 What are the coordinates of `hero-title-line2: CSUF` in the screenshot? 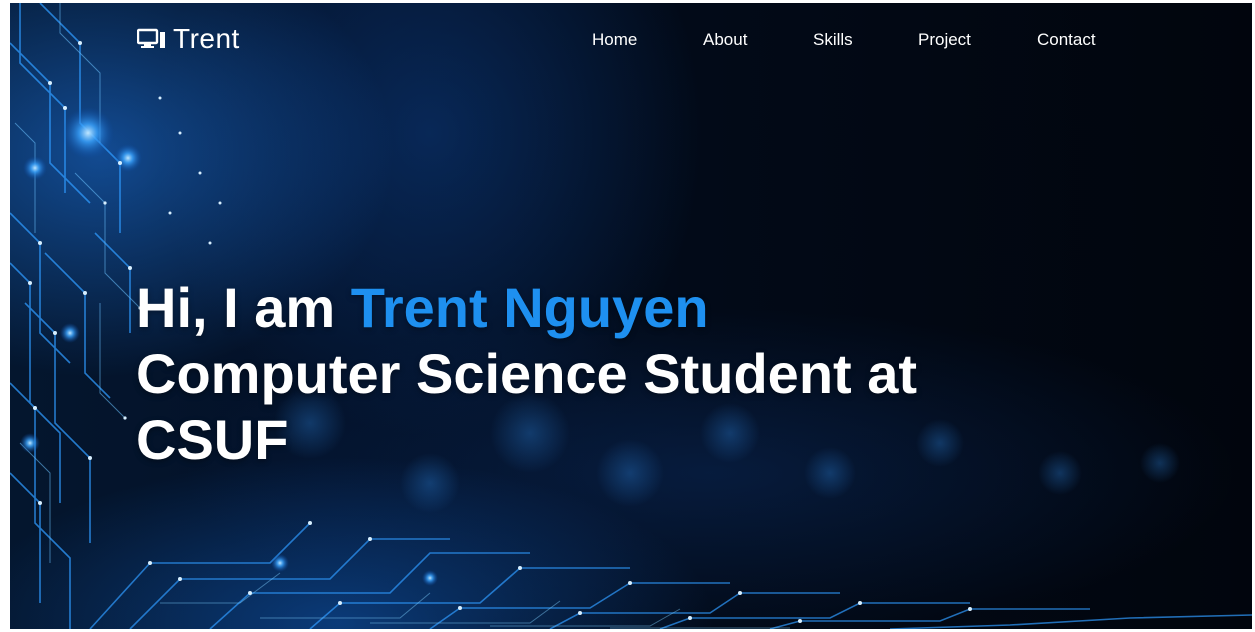 It's located at (212, 439).